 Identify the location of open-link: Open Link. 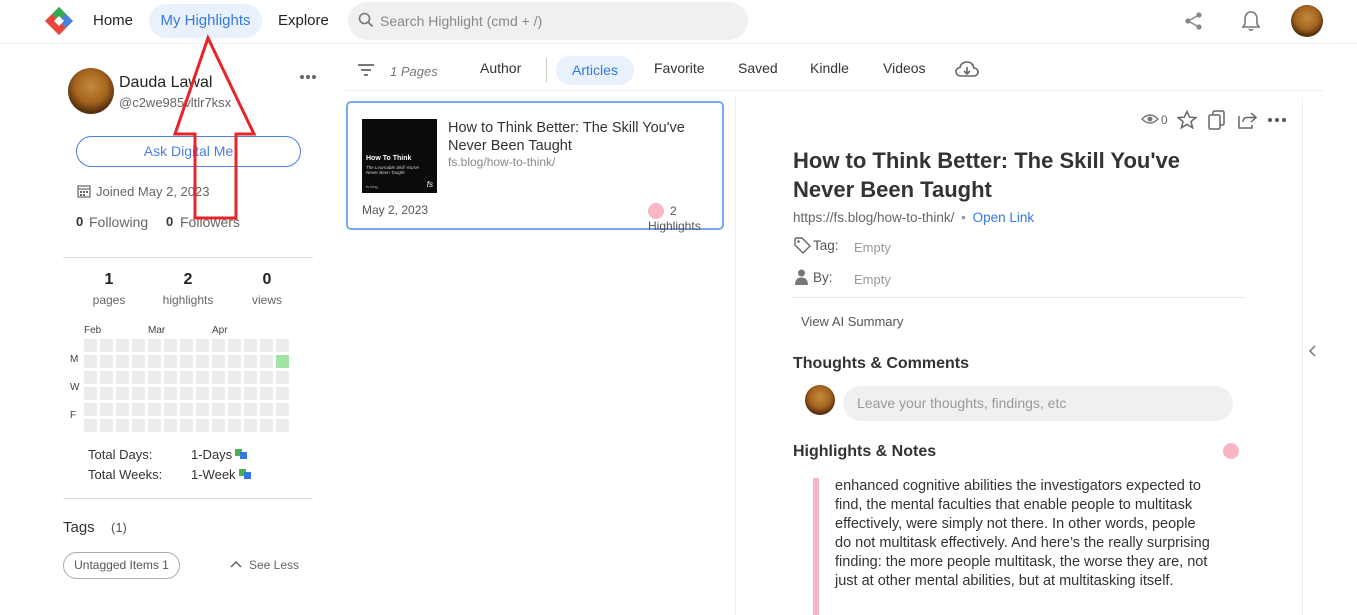
(1004, 217).